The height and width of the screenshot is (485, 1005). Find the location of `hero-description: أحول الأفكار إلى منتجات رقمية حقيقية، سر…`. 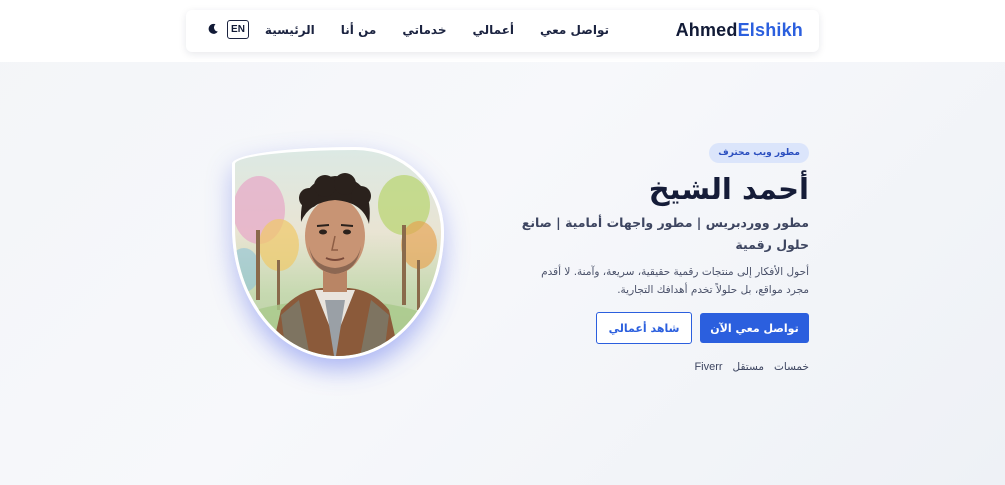

hero-description: أحول الأفكار إلى منتجات رقمية حقيقية، سر… is located at coordinates (675, 281).